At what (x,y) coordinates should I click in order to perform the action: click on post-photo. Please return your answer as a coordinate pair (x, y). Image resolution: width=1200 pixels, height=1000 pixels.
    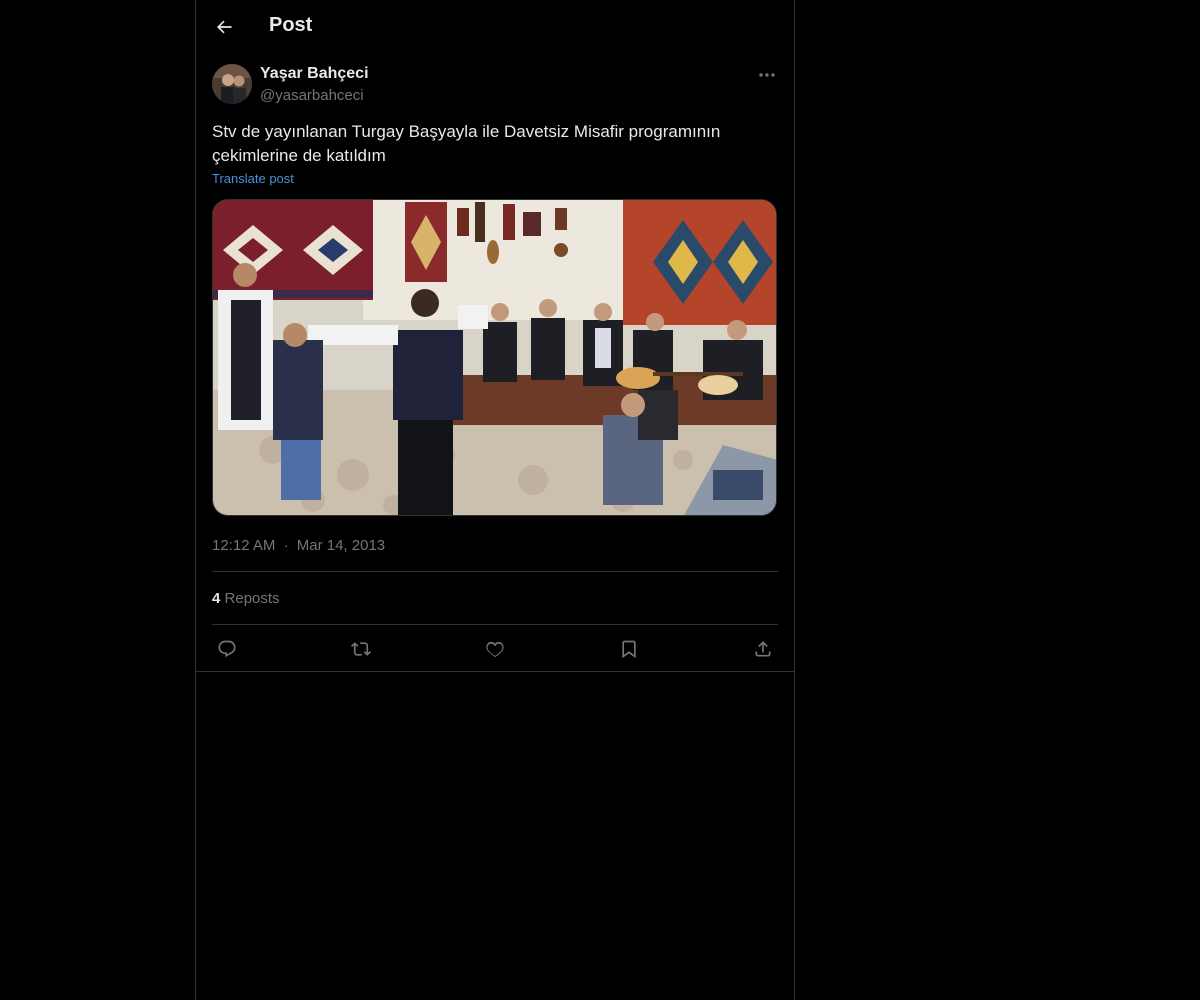
    Looking at the image, I should click on (494, 357).